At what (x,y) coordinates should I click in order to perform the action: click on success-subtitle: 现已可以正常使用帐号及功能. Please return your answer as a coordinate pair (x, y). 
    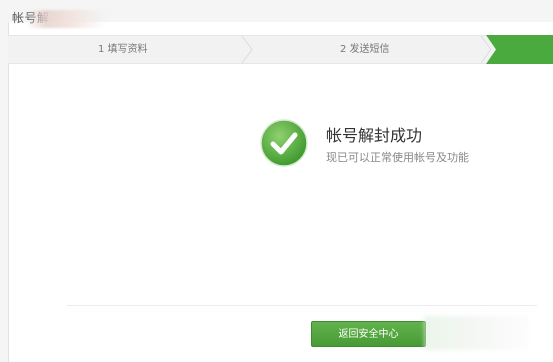
    Looking at the image, I should click on (397, 157).